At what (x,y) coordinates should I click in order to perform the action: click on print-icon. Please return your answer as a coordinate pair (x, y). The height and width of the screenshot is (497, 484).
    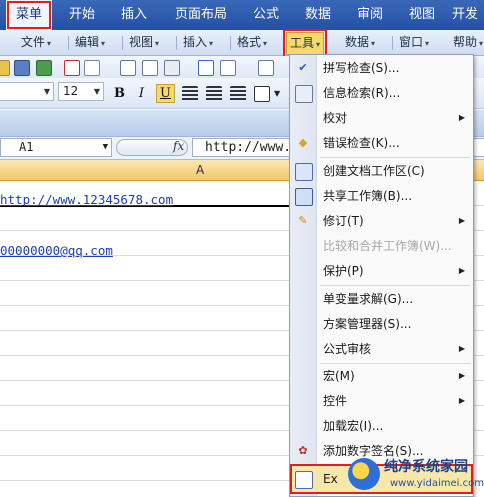
    Looking at the image, I should click on (128, 68).